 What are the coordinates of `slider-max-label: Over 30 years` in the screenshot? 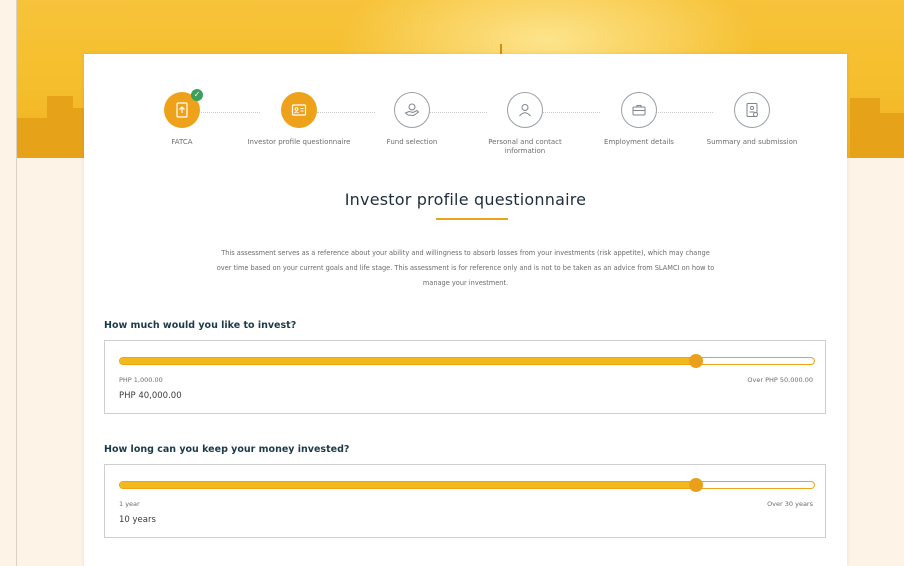 It's located at (790, 504).